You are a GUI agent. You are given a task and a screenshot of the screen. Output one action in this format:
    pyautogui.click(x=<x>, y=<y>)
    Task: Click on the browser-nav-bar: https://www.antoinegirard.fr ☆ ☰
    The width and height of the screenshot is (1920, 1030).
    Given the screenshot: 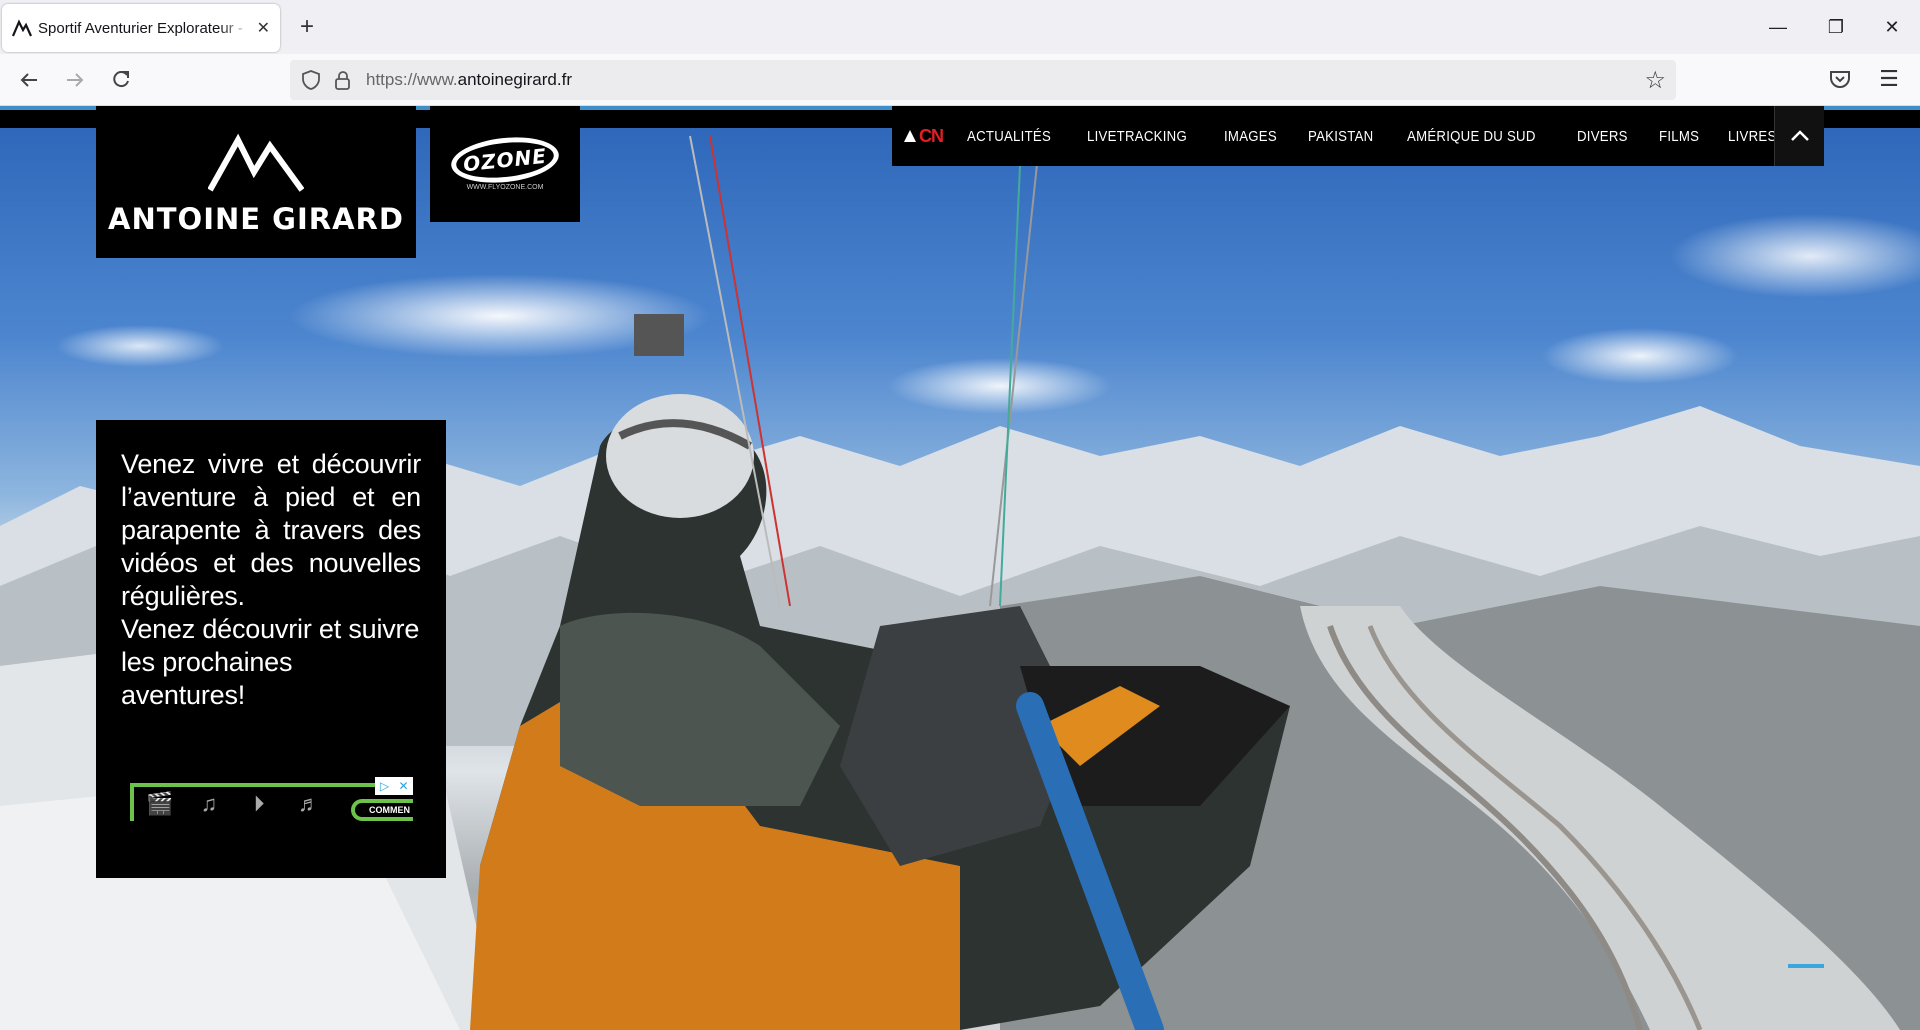 What is the action you would take?
    pyautogui.click(x=960, y=80)
    